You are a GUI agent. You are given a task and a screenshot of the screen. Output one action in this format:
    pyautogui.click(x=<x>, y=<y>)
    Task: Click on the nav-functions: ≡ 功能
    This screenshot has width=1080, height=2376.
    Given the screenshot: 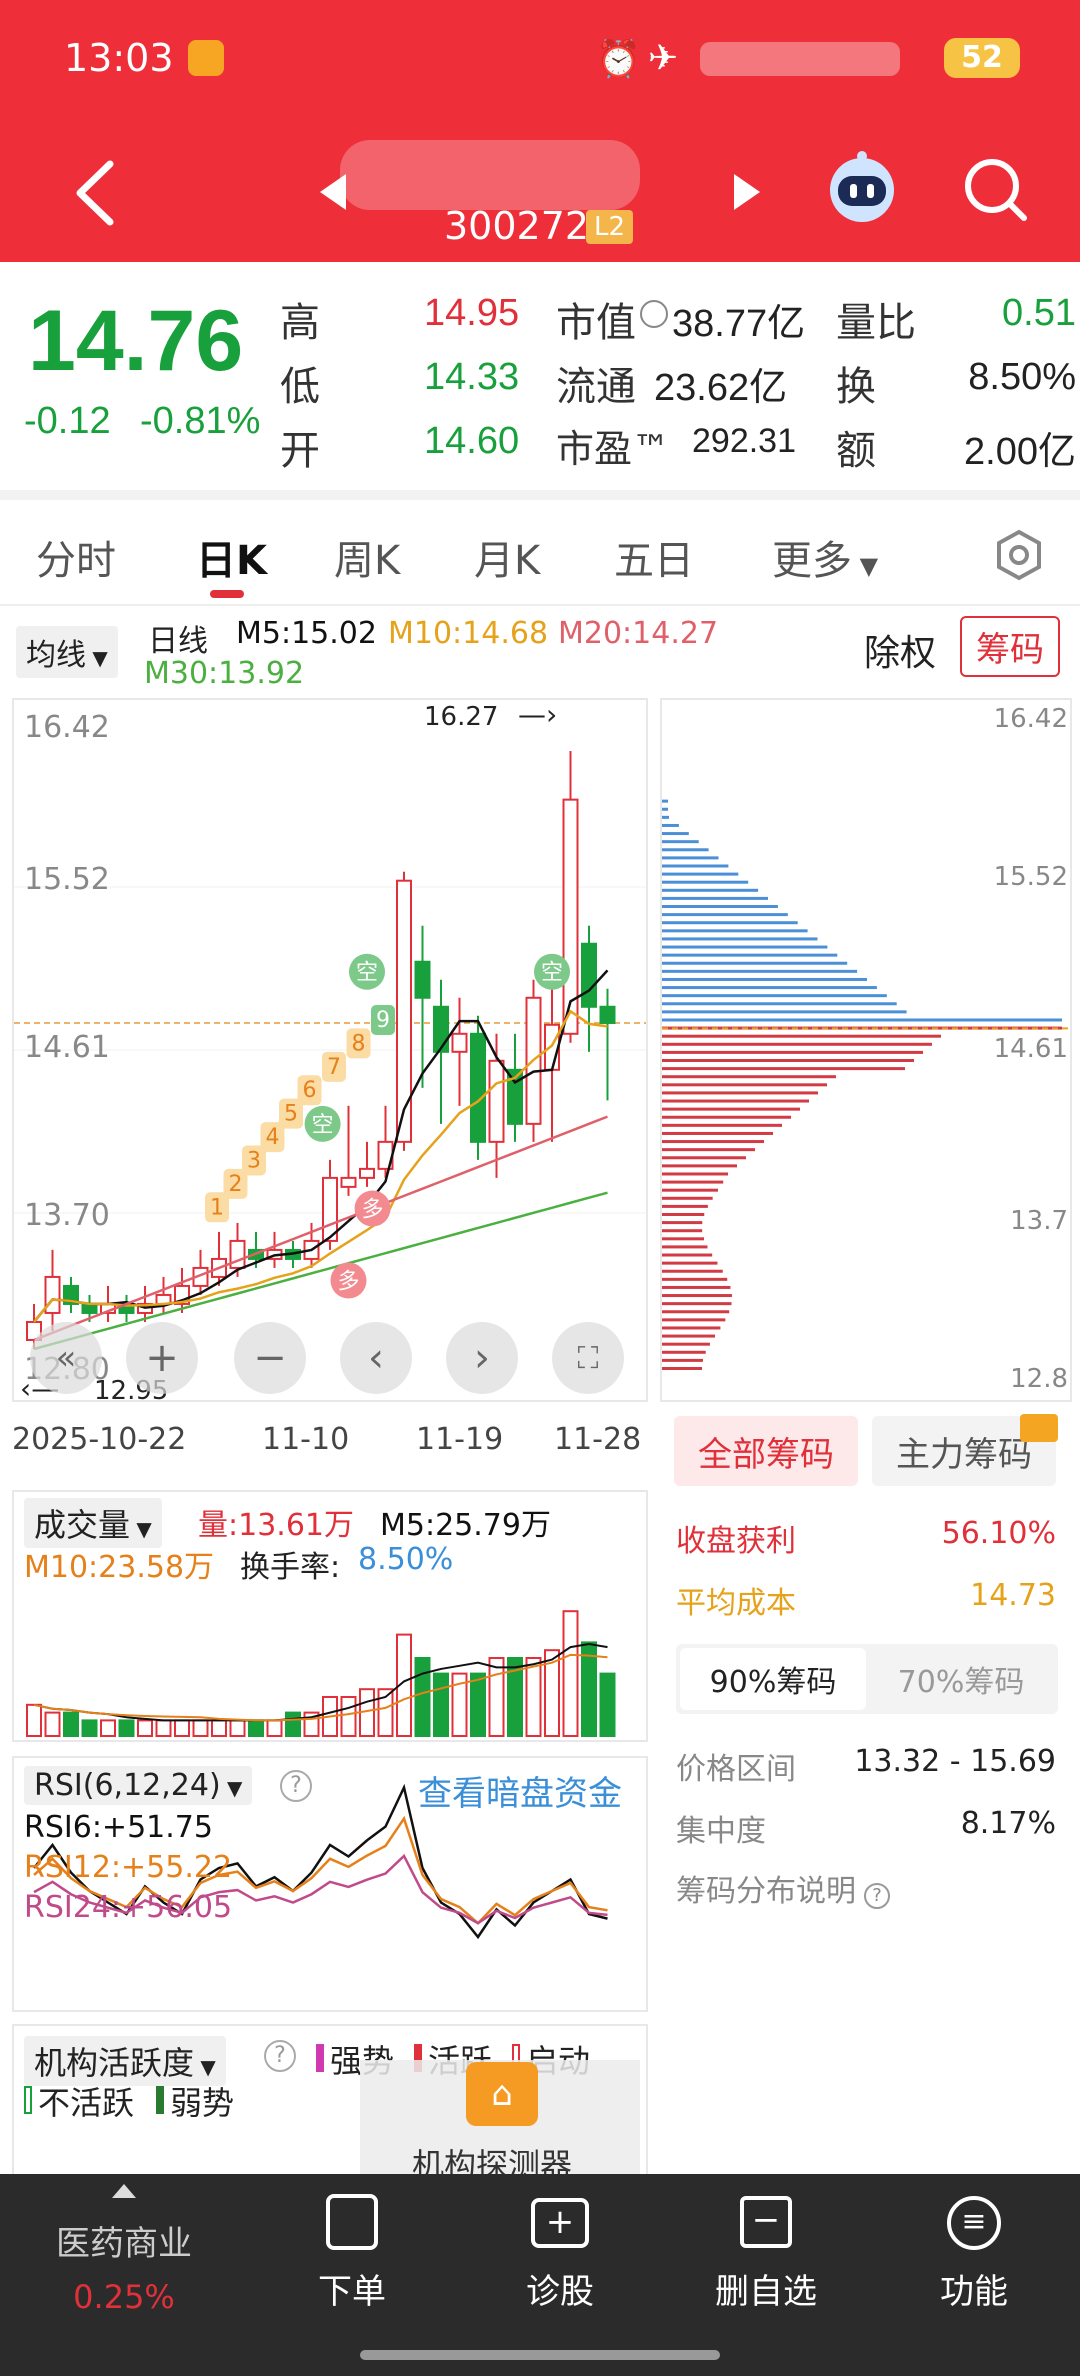 What is the action you would take?
    pyautogui.click(x=974, y=2253)
    